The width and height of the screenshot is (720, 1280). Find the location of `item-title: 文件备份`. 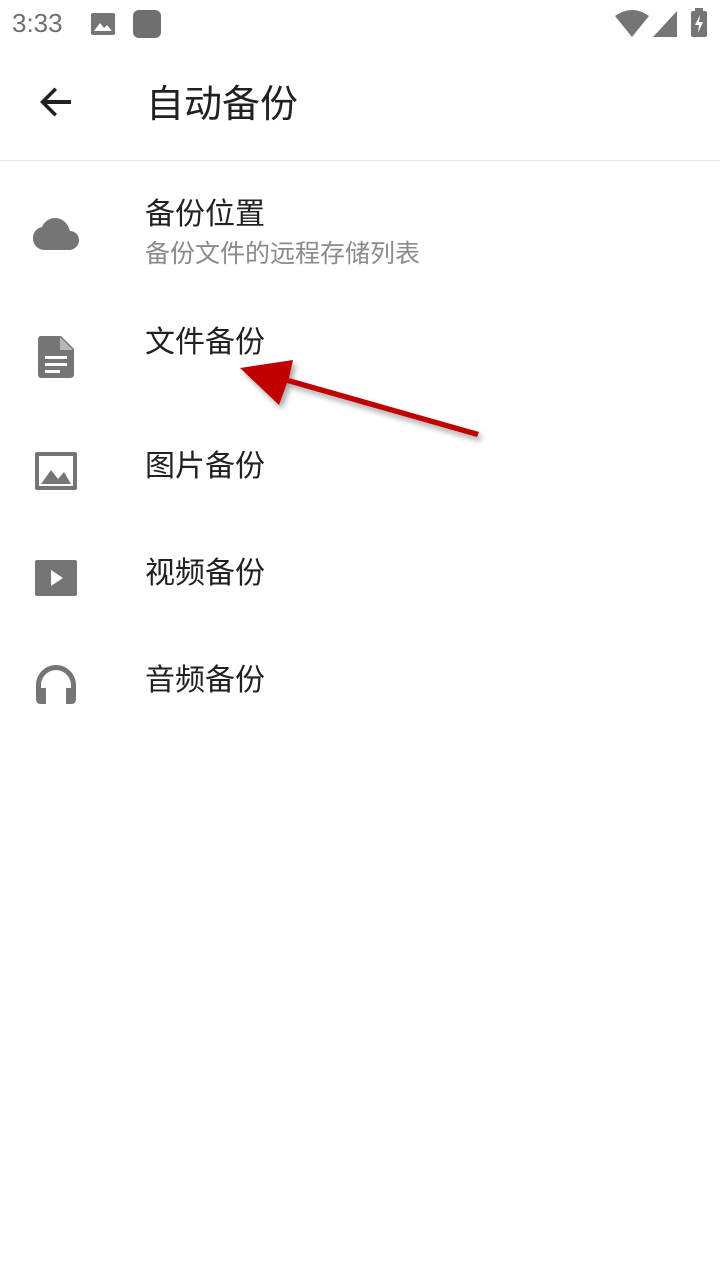

item-title: 文件备份 is located at coordinates (205, 342).